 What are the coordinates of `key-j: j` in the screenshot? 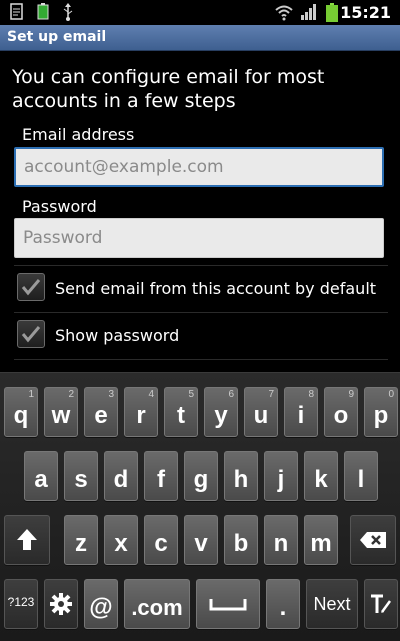 It's located at (281, 476).